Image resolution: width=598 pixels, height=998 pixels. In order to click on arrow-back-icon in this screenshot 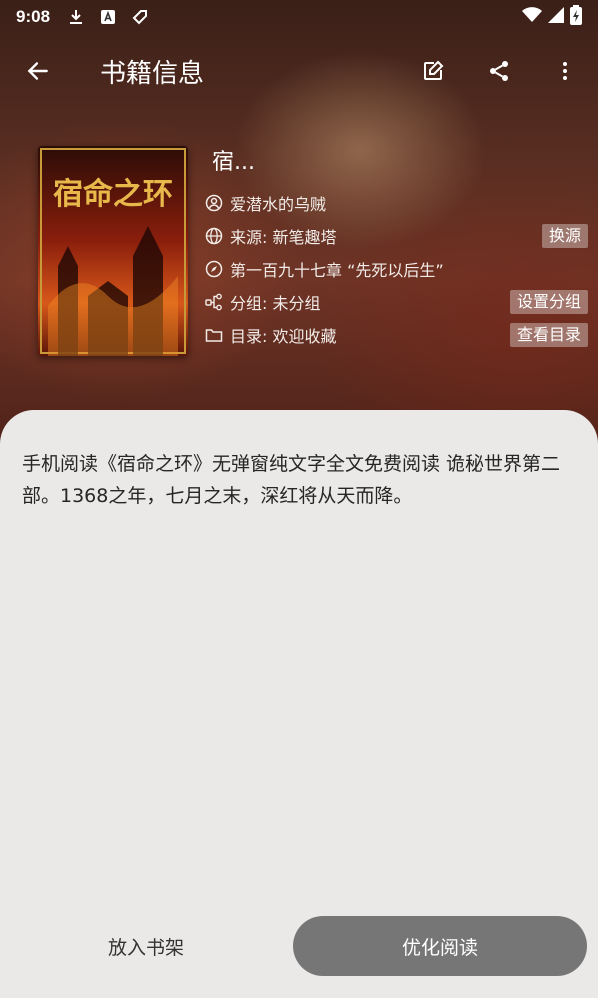, I will do `click(37, 71)`.